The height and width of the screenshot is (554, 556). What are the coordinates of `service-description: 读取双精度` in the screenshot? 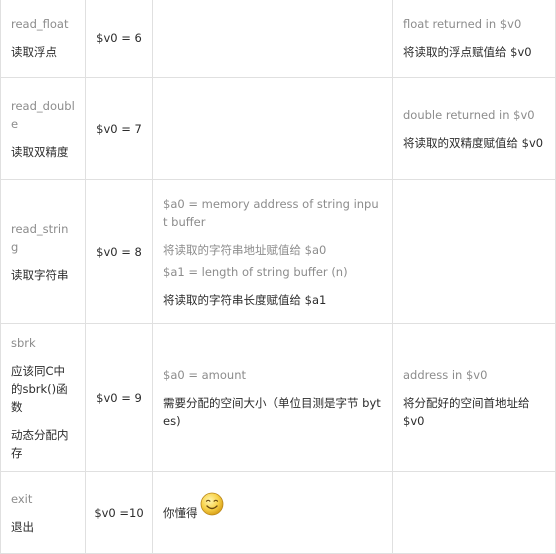 It's located at (40, 151).